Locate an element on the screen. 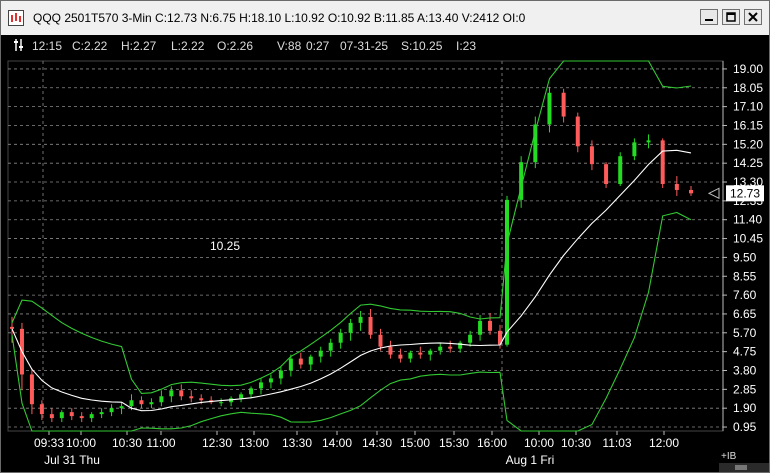  y-tick-label: 2.85 is located at coordinates (745, 389).